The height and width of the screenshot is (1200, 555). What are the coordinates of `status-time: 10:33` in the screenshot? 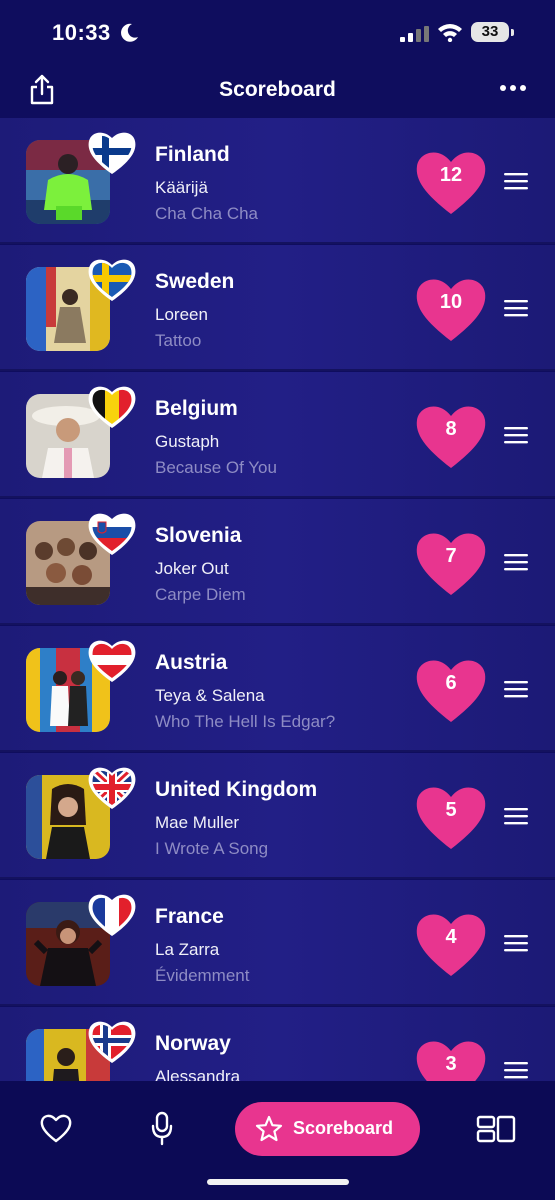 It's located at (81, 32).